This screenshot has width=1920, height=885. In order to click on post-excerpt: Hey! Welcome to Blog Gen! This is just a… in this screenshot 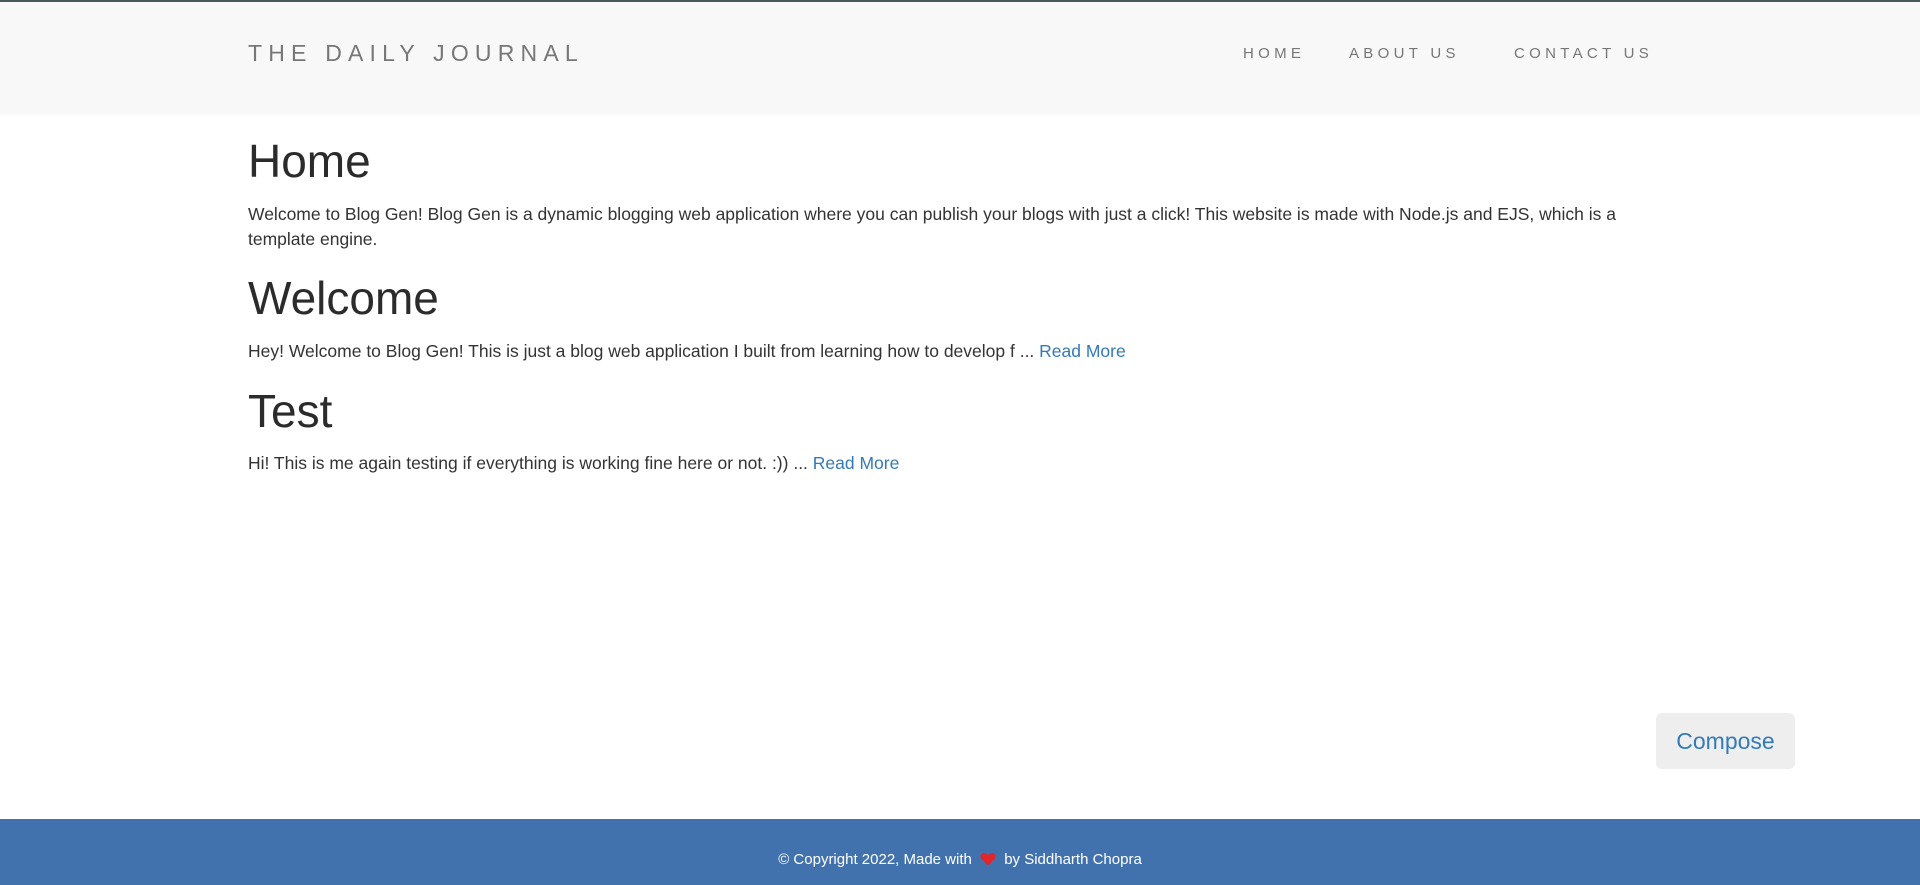, I will do `click(687, 351)`.